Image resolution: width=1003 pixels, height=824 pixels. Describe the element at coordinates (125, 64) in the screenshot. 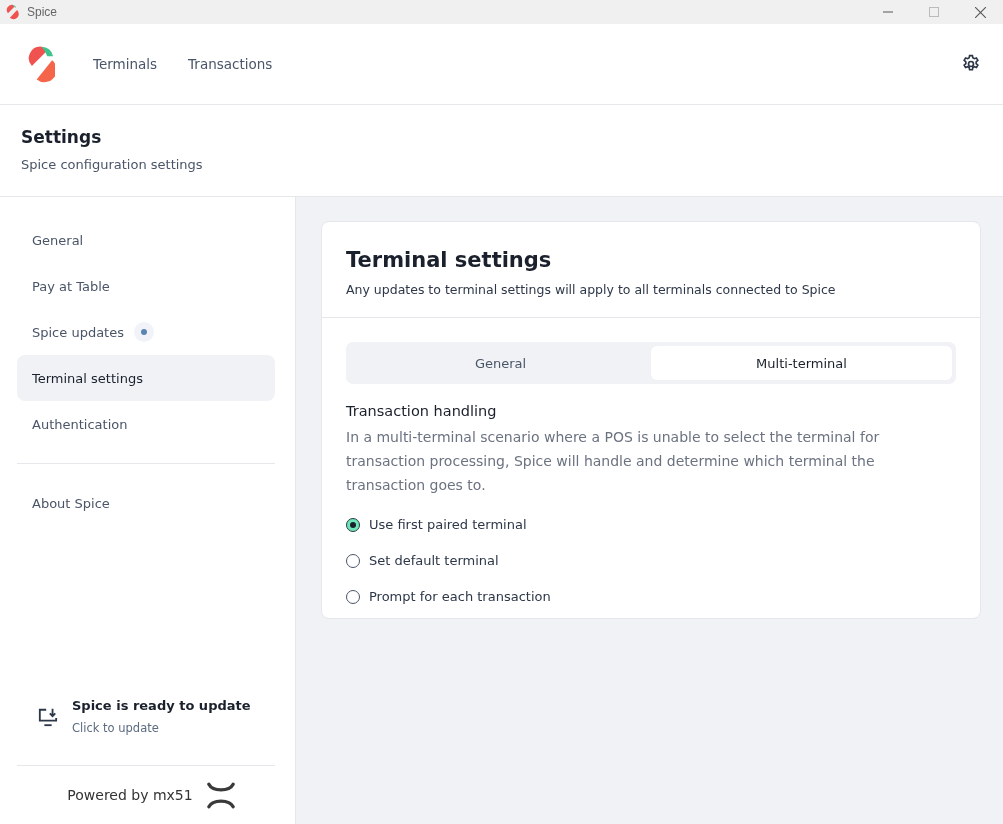

I see `nav-link: Terminals` at that location.